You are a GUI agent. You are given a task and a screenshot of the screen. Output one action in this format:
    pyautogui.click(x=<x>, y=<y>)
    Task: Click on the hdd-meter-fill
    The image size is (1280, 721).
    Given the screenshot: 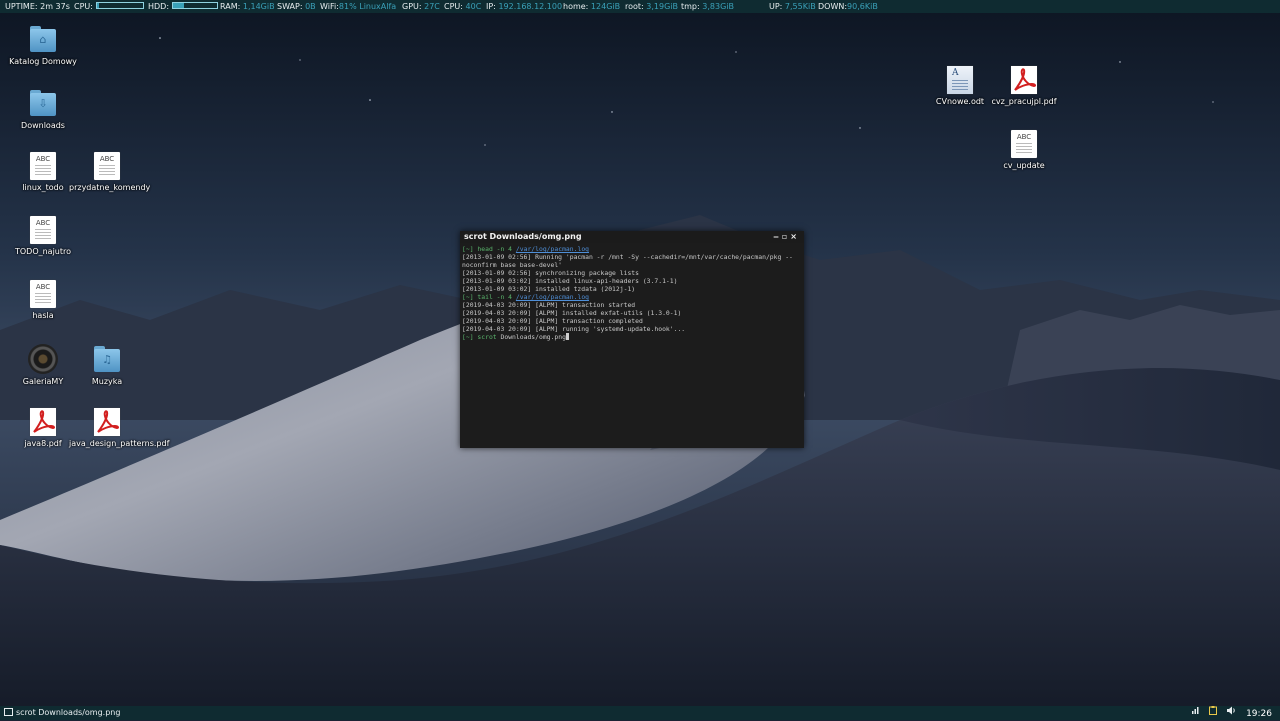 What is the action you would take?
    pyautogui.click(x=179, y=5)
    